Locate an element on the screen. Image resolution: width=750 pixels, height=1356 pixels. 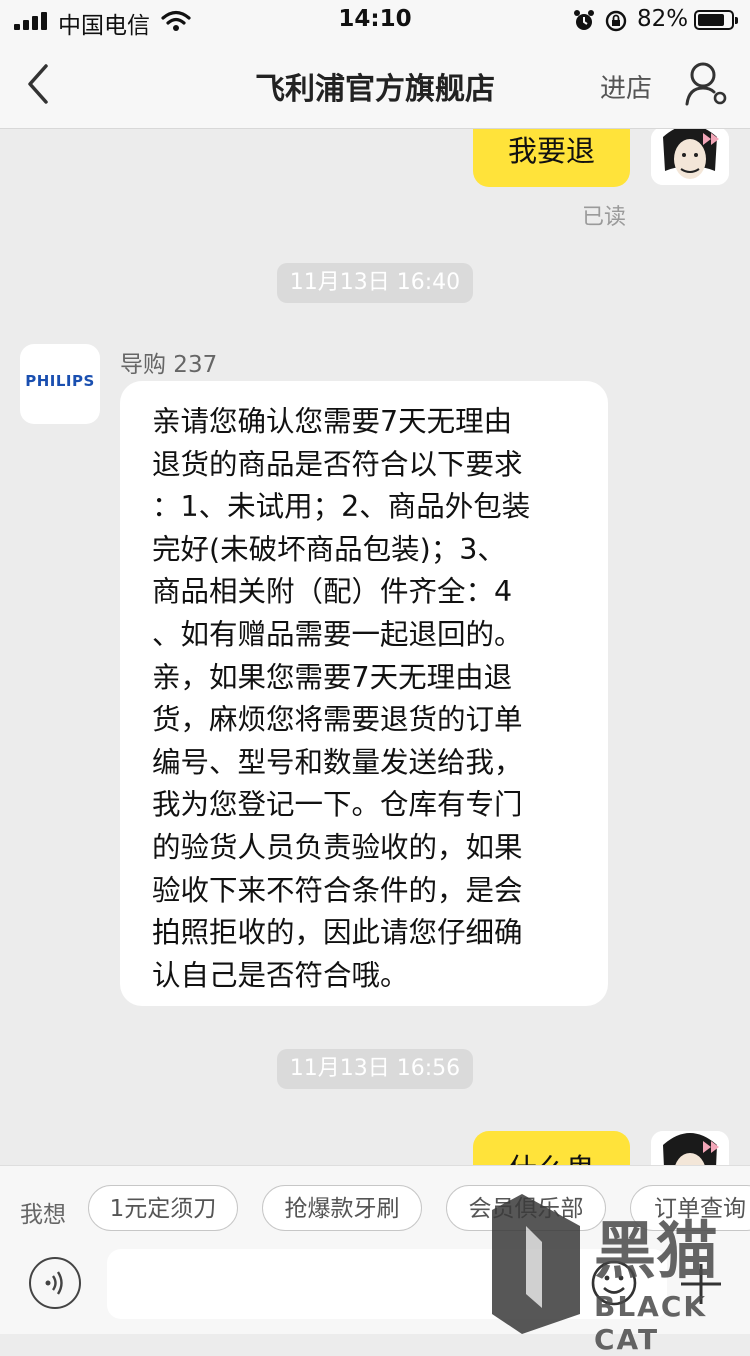
input-bar is located at coordinates (375, 1291).